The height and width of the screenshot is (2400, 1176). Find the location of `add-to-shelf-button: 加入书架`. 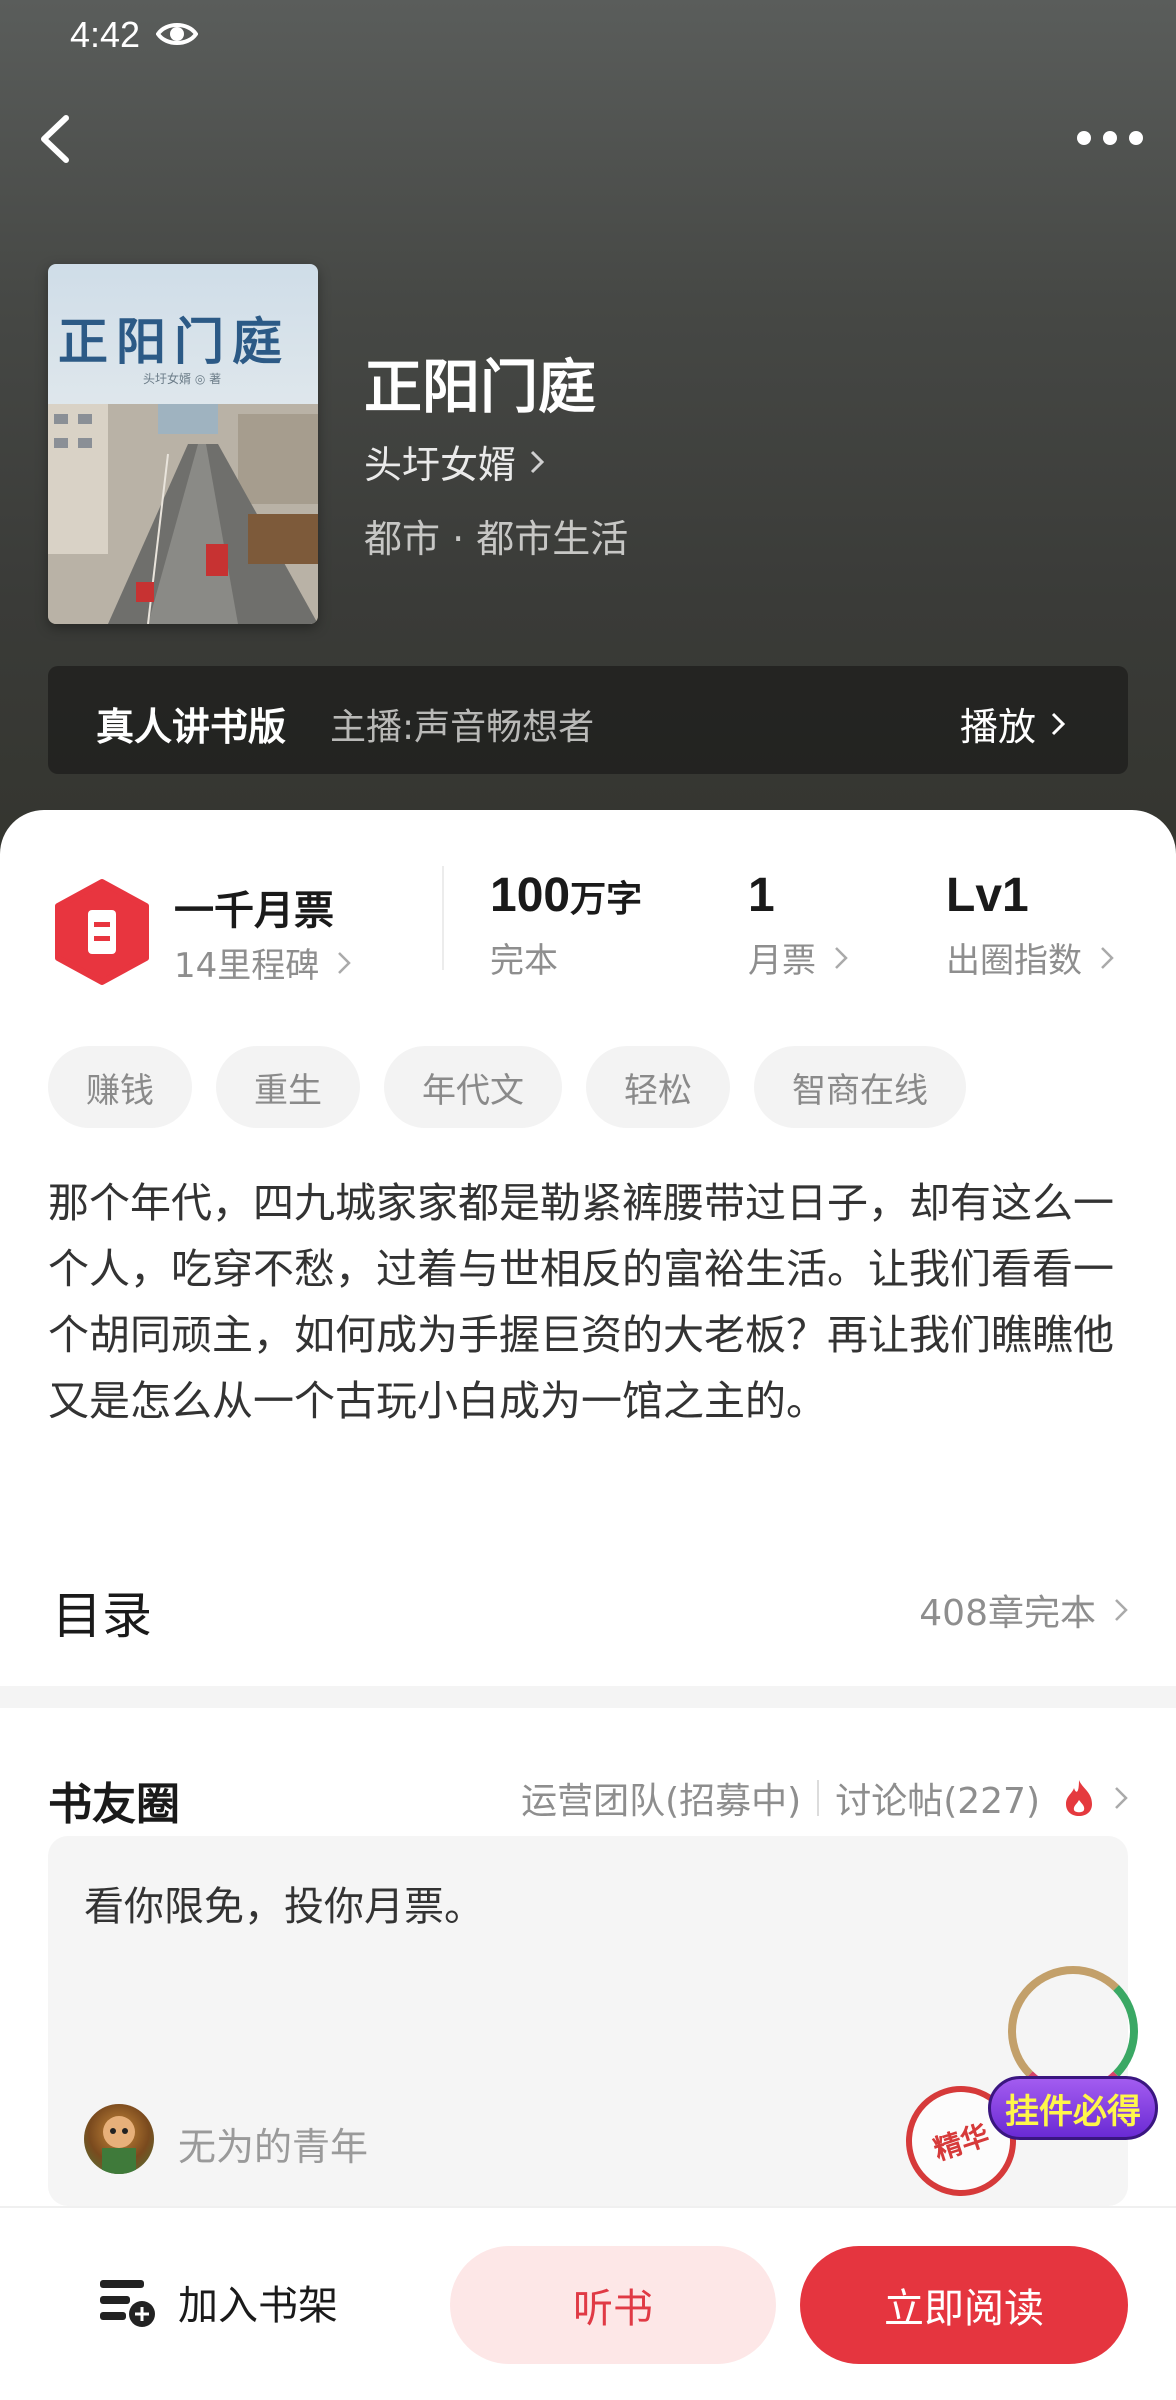

add-to-shelf-button: 加入书架 is located at coordinates (217, 2302).